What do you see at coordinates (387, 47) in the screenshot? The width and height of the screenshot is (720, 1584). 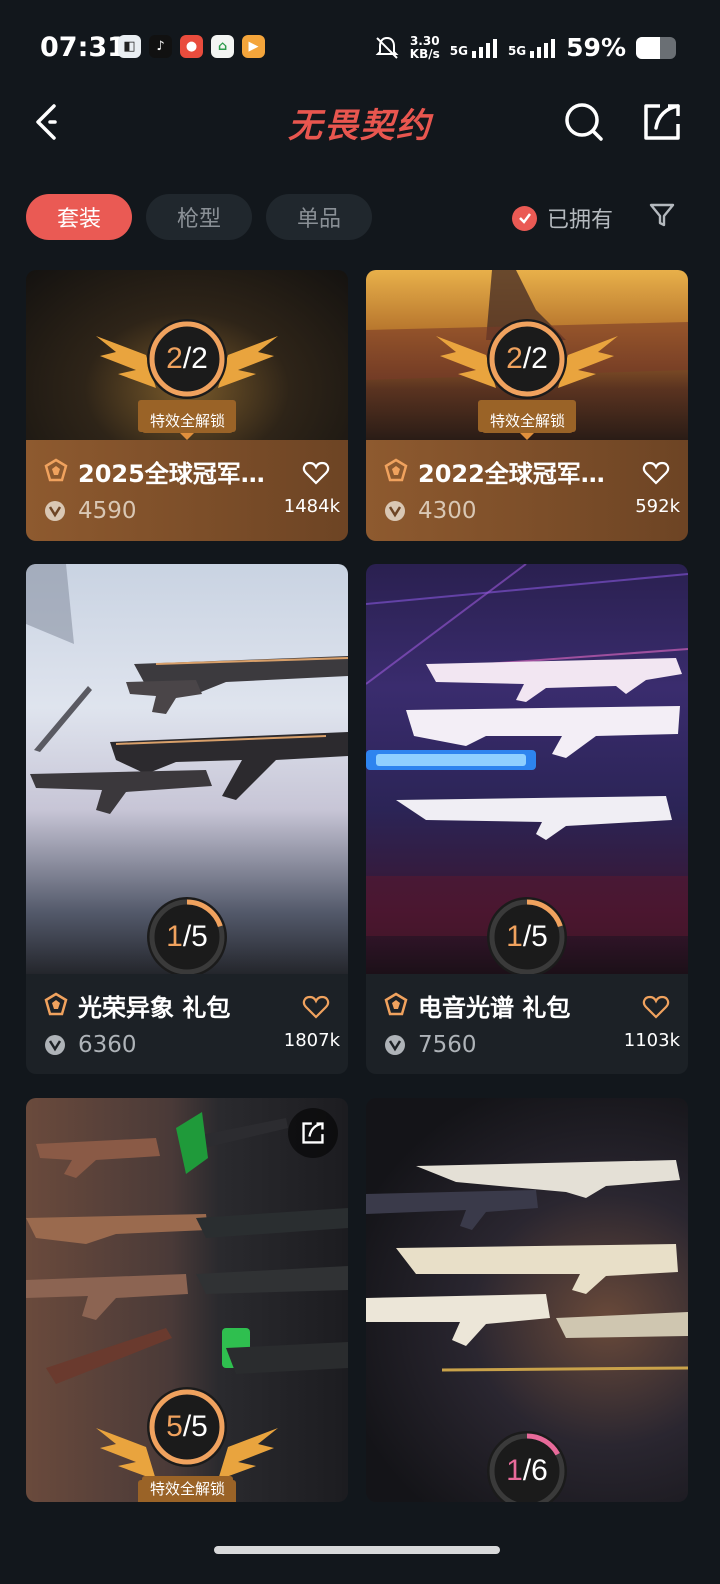 I see `mute-bell-icon` at bounding box center [387, 47].